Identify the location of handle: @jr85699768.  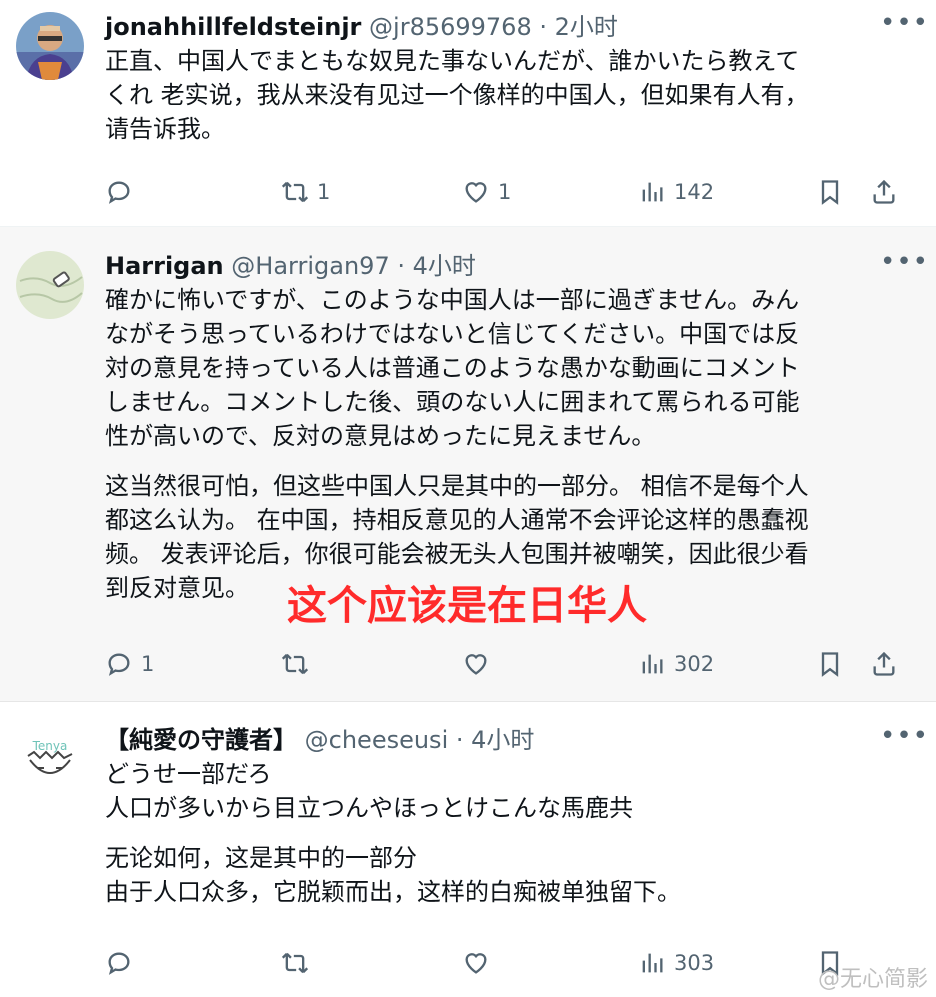
(450, 27).